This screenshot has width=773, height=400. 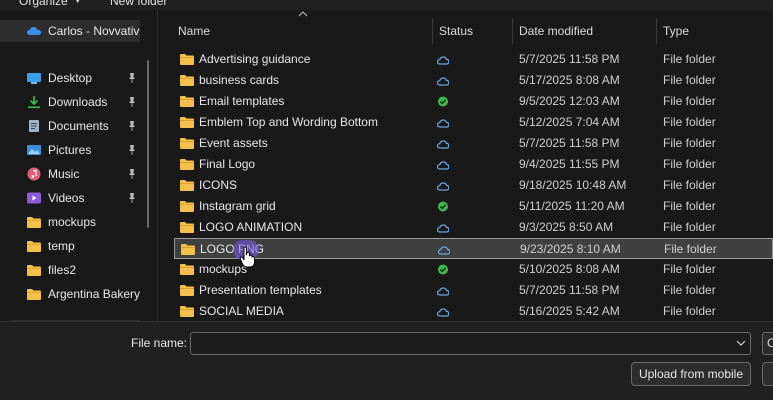 I want to click on hand-cursor-icon, so click(x=247, y=257).